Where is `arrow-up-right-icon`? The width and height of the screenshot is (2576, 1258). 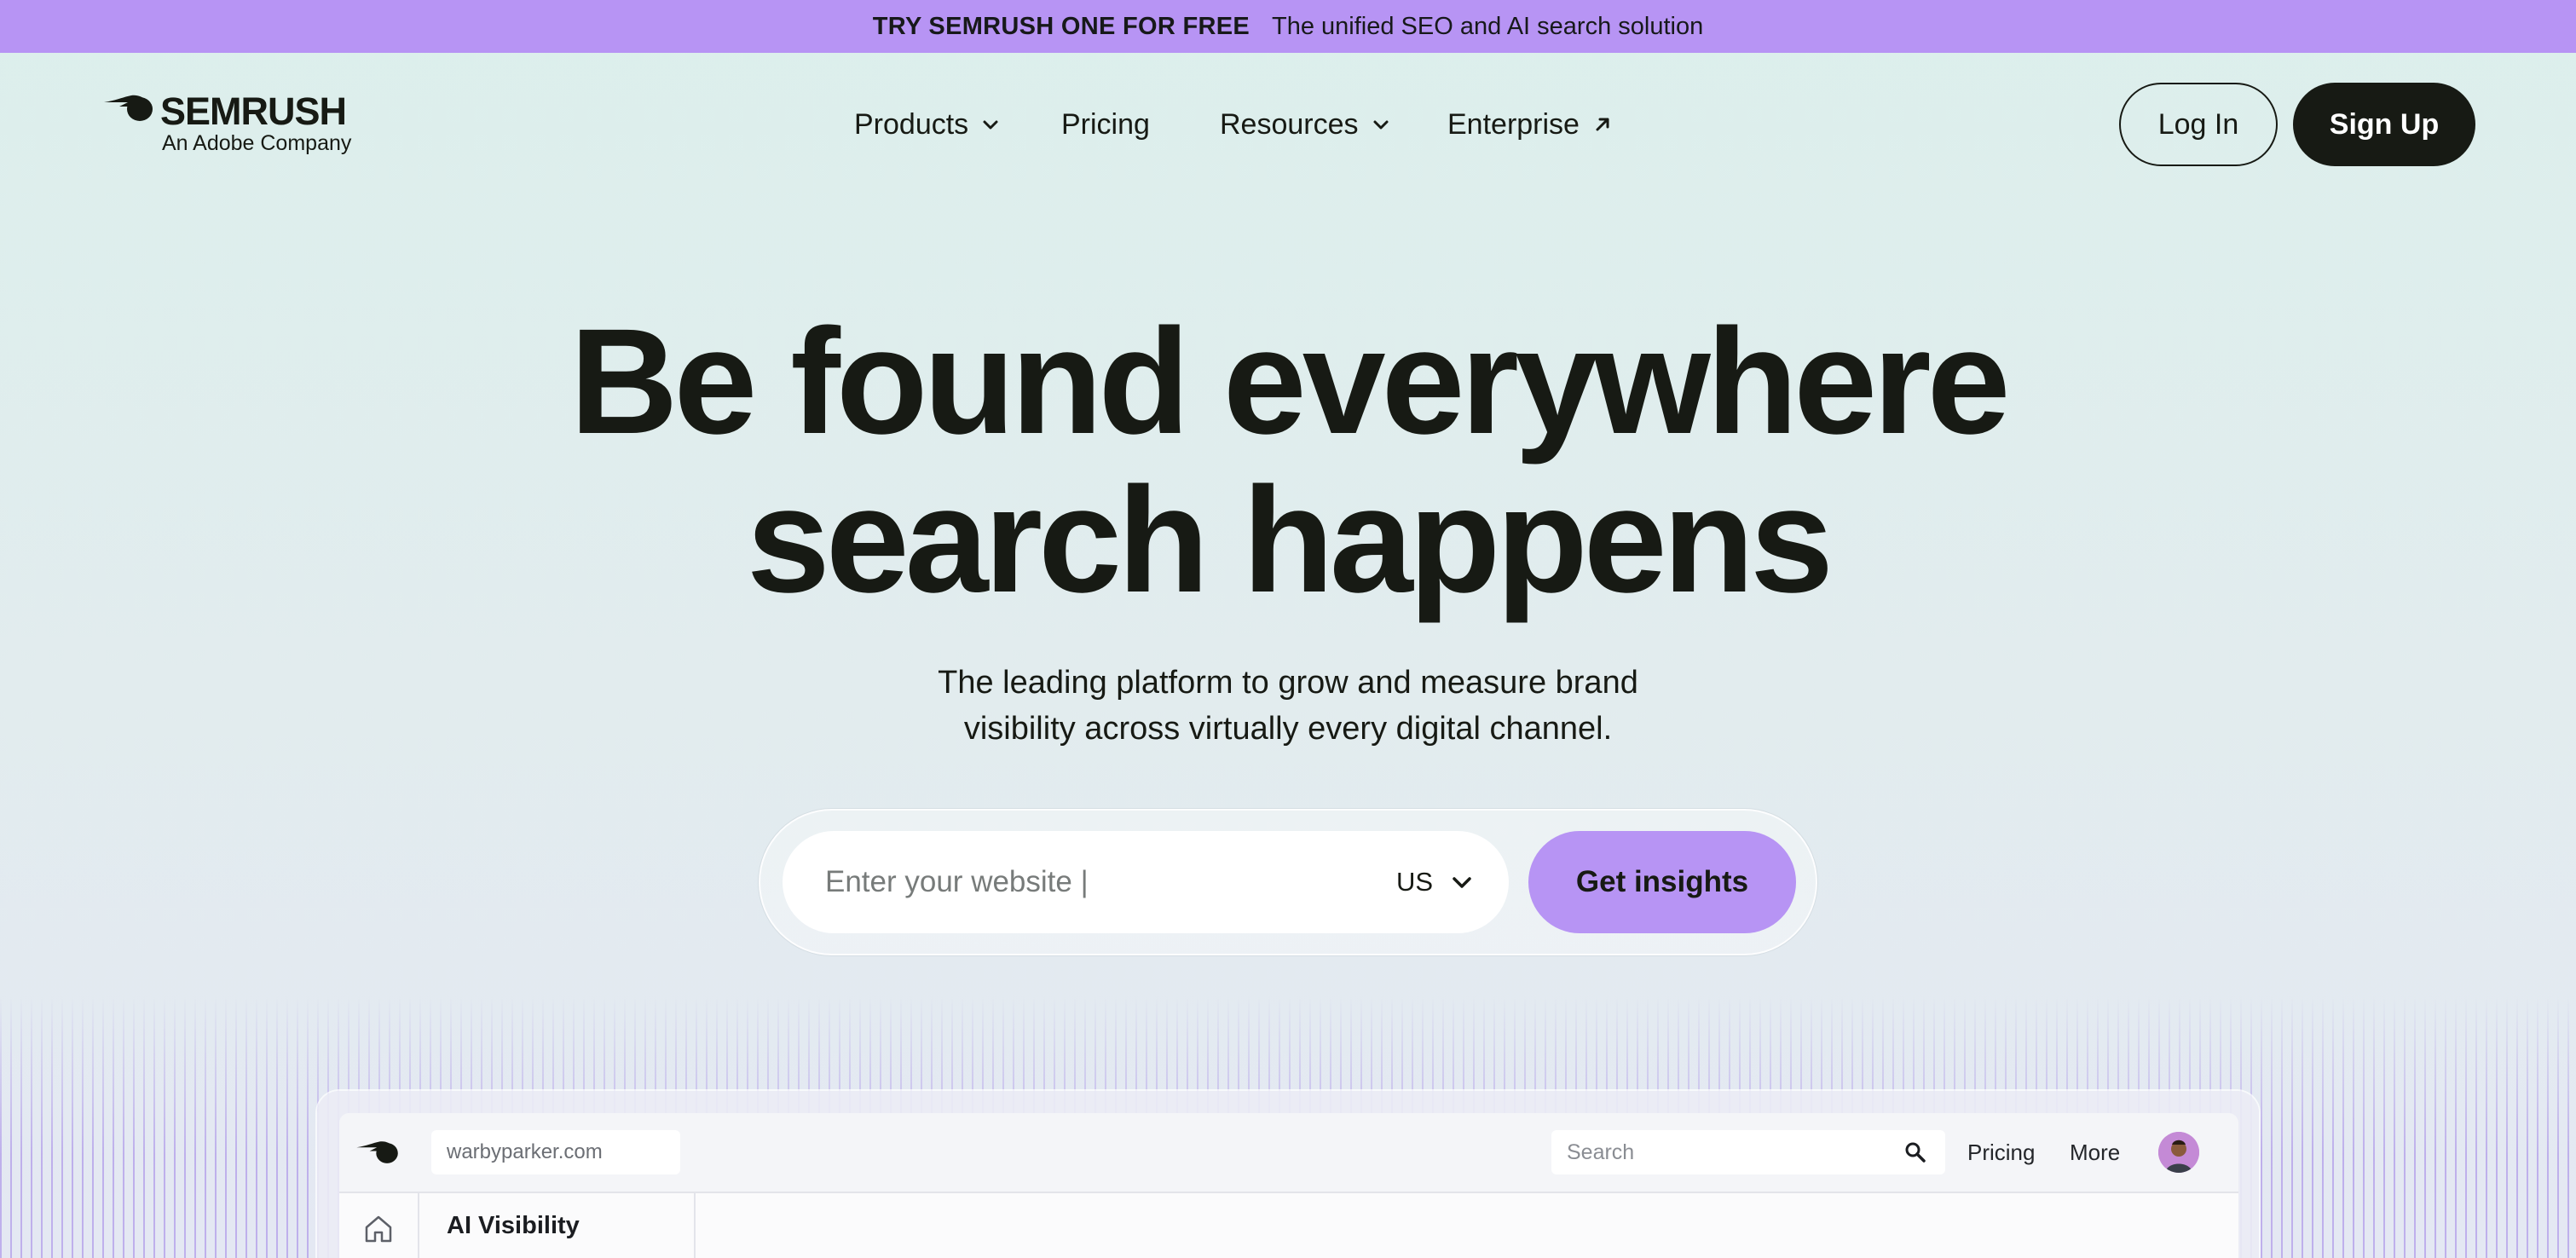 arrow-up-right-icon is located at coordinates (1602, 124).